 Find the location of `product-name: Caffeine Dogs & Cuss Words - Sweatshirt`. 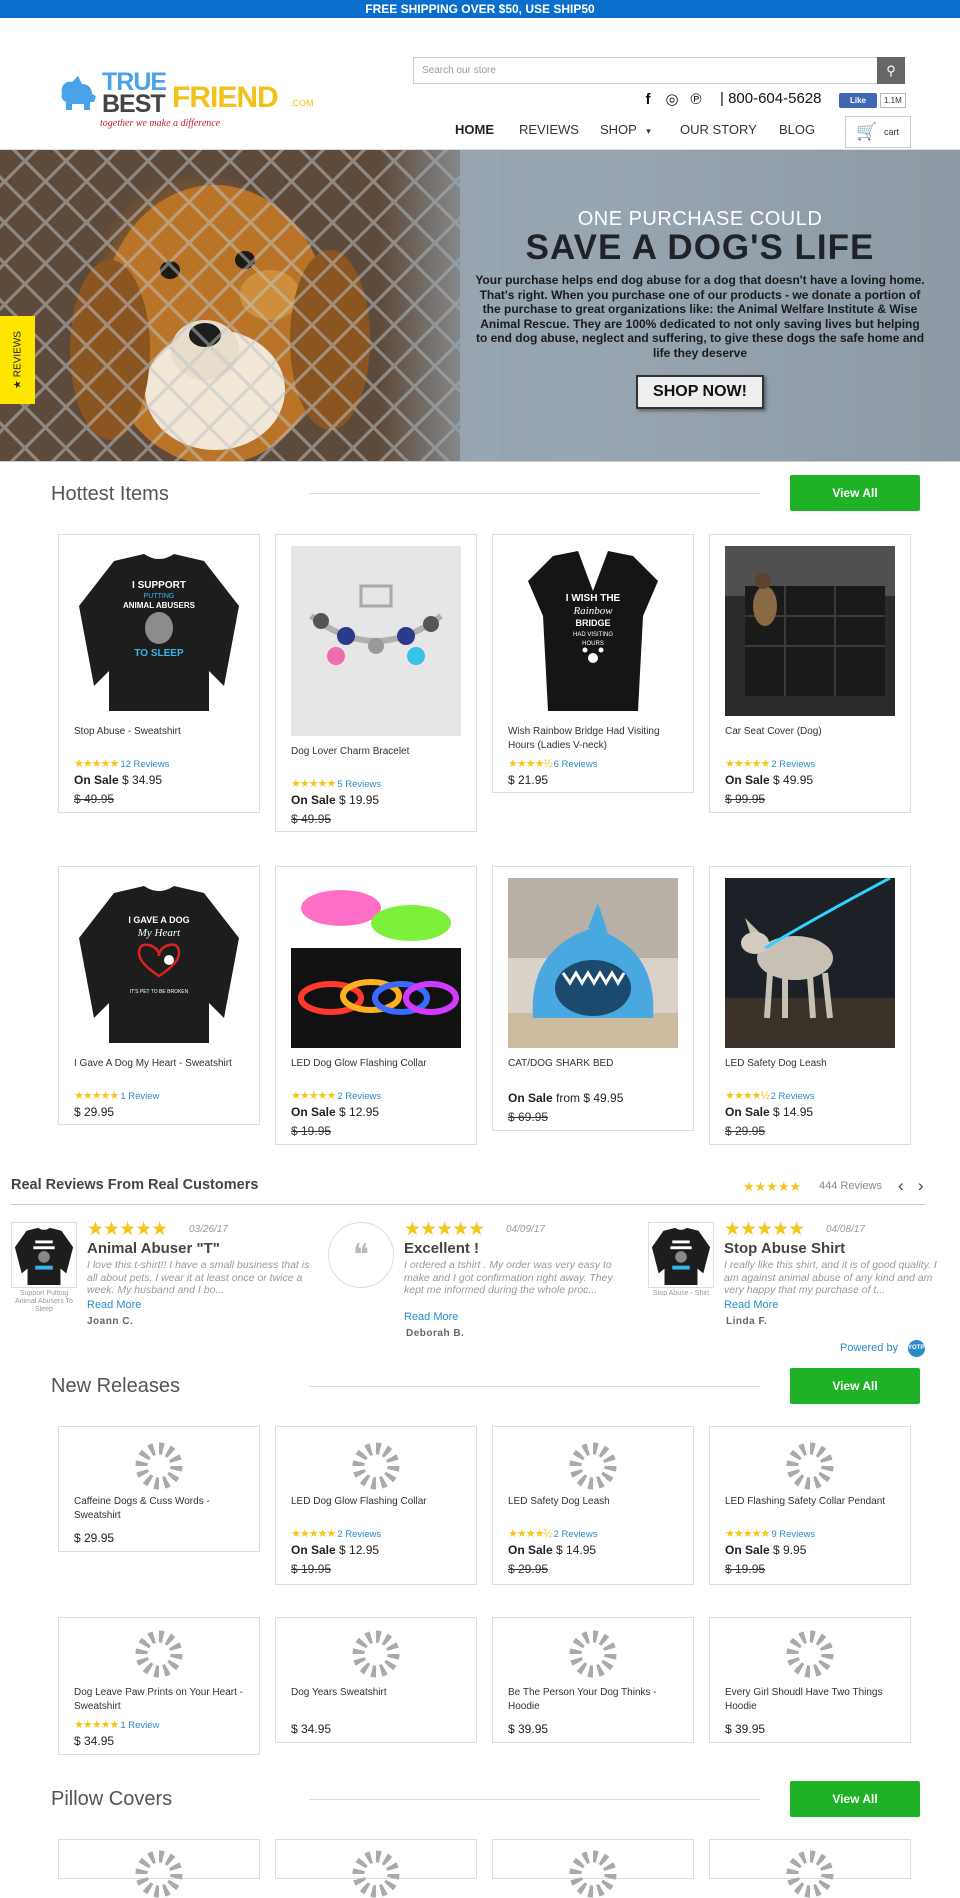

product-name: Caffeine Dogs & Cuss Words - Sweatshirt is located at coordinates (161, 1509).